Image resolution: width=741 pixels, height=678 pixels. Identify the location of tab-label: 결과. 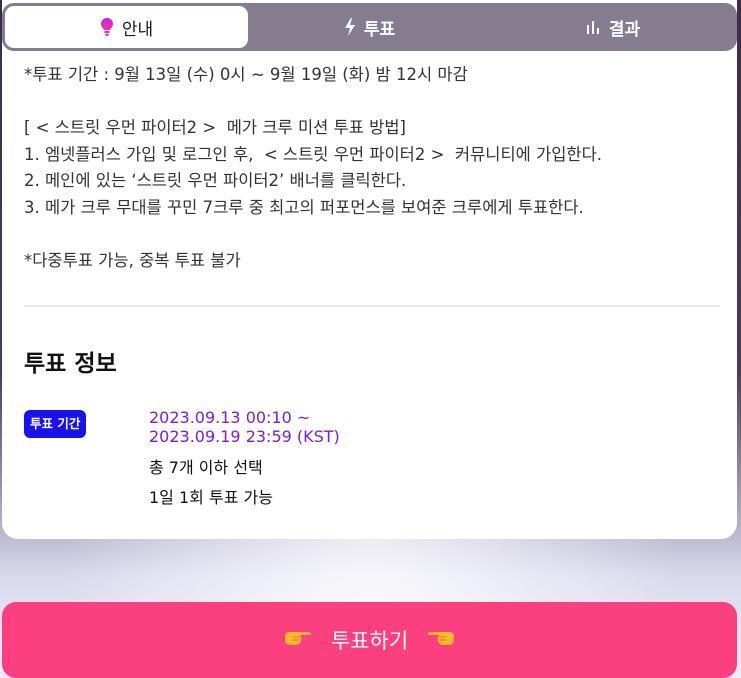
(624, 29).